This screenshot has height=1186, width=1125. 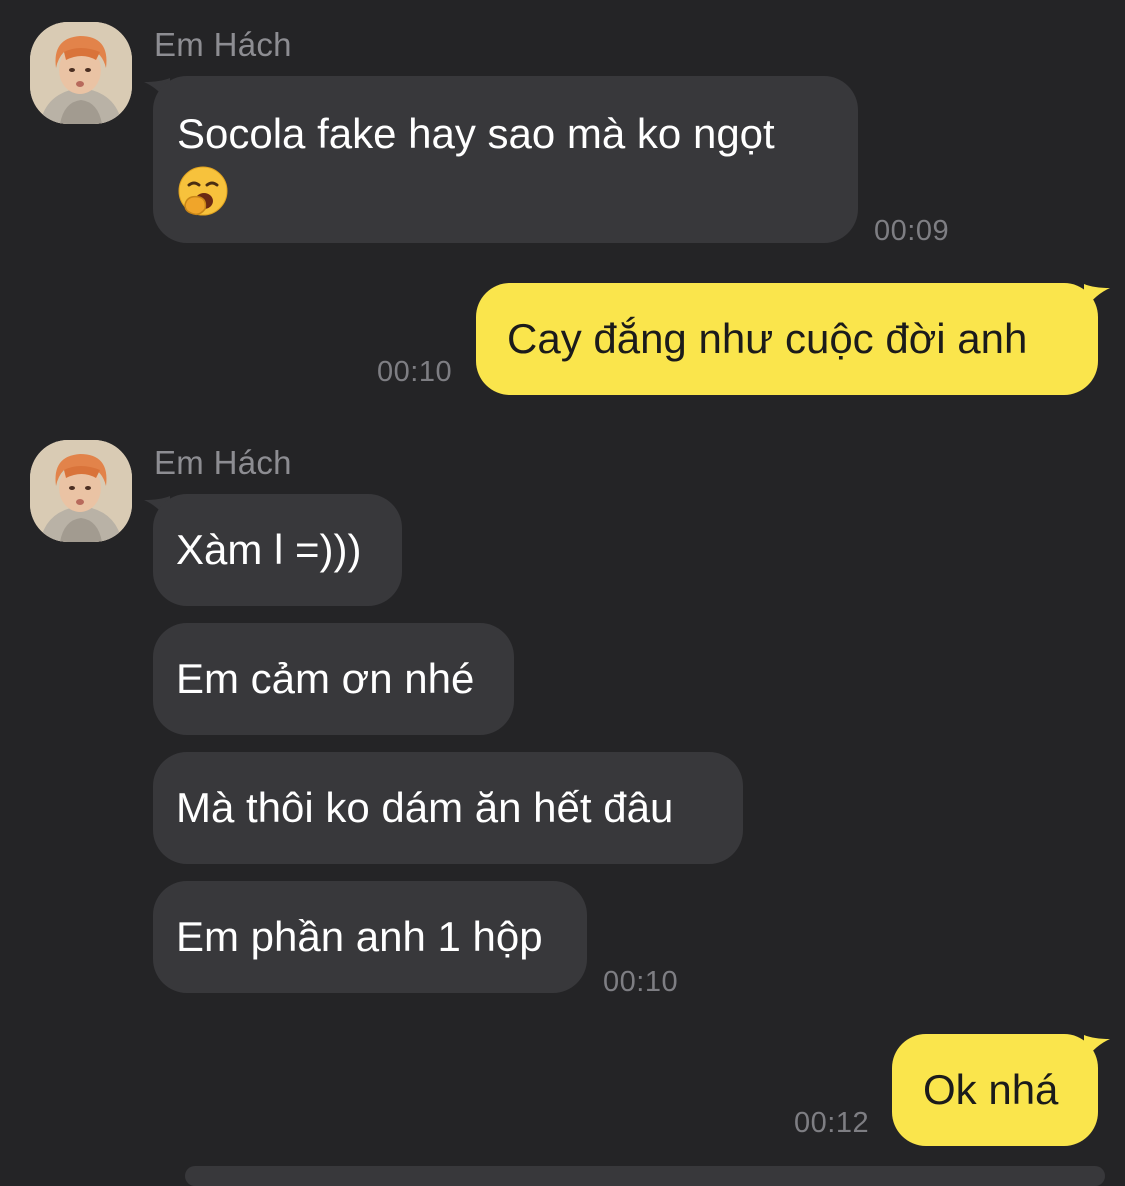 I want to click on message-text: Em phần anh 1 hộp, so click(x=359, y=936).